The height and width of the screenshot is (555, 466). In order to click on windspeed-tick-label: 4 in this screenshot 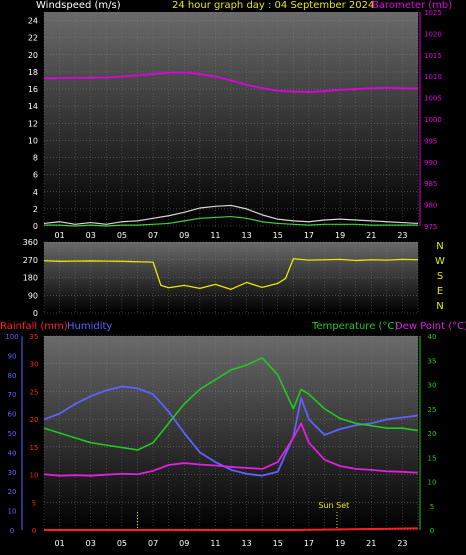, I will do `click(35, 192)`.